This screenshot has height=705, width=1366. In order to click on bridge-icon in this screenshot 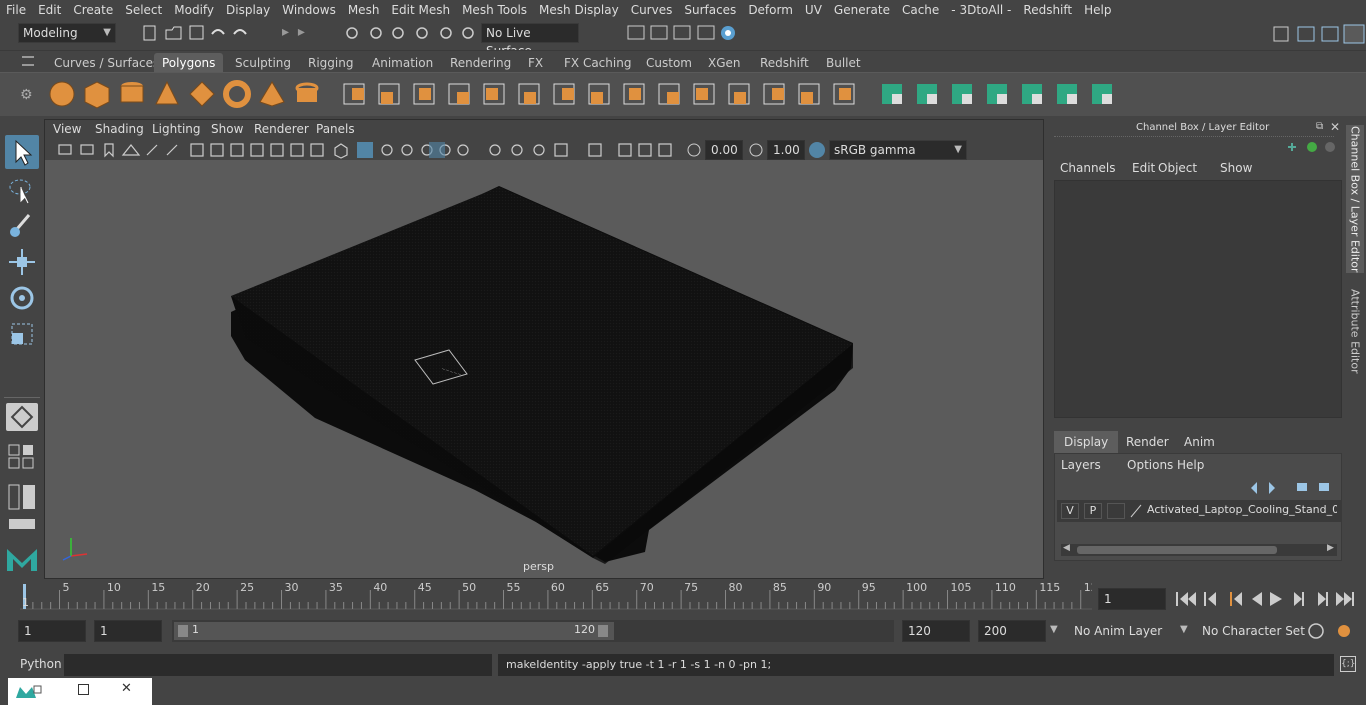, I will do `click(564, 94)`.